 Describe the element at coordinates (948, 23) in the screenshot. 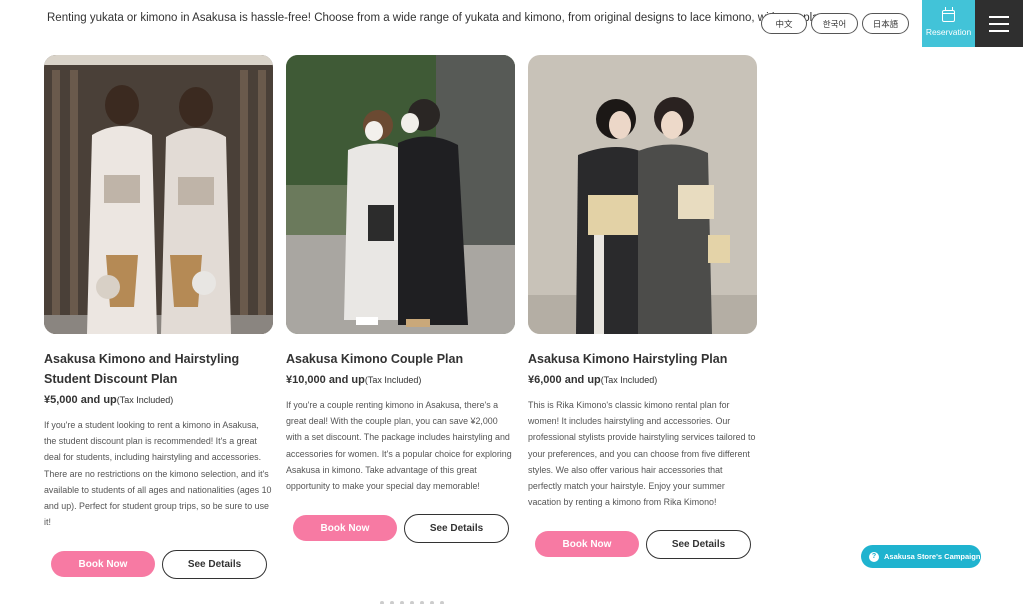

I see `reservation-button: Reservation` at that location.